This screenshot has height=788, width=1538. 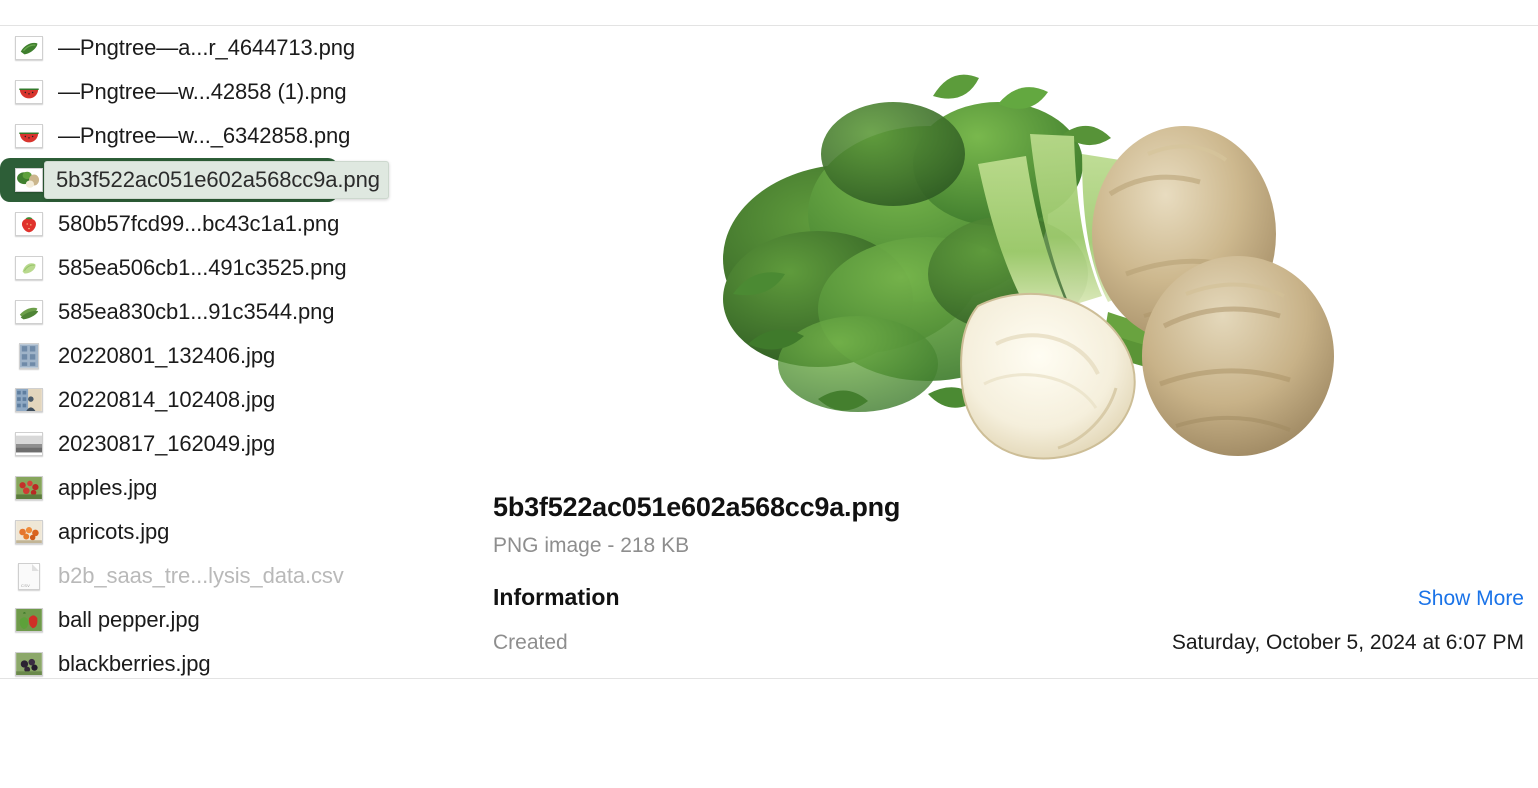 What do you see at coordinates (29, 356) in the screenshot?
I see `tiles-photo-thumbnail` at bounding box center [29, 356].